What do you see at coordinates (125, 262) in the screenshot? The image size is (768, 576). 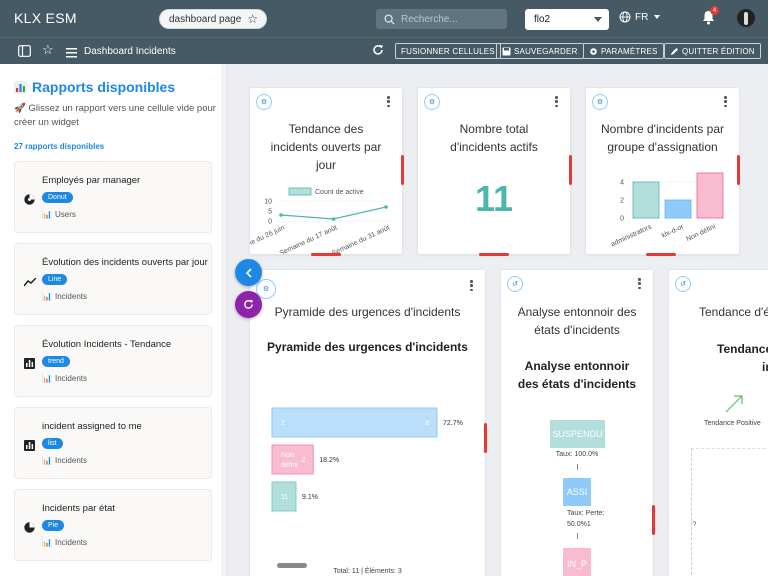 I see `report-title: Évolution des incidents ouverts par jour` at bounding box center [125, 262].